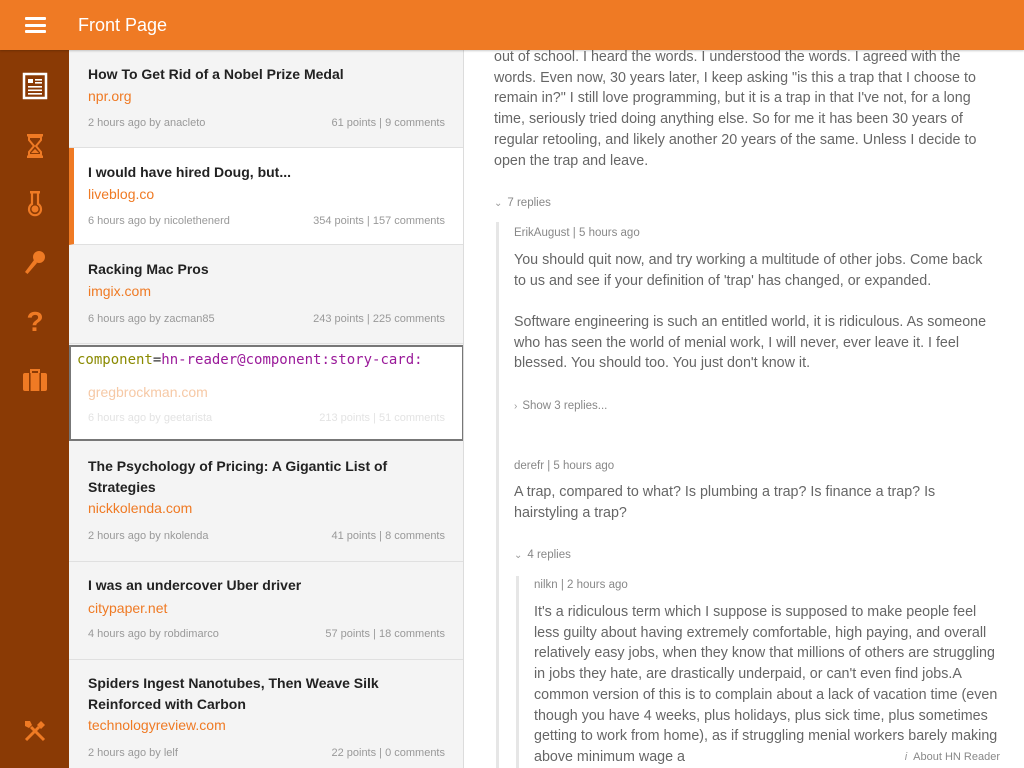 The height and width of the screenshot is (768, 1024). Describe the element at coordinates (140, 508) in the screenshot. I see `story-domain: nickkolenda.com` at that location.